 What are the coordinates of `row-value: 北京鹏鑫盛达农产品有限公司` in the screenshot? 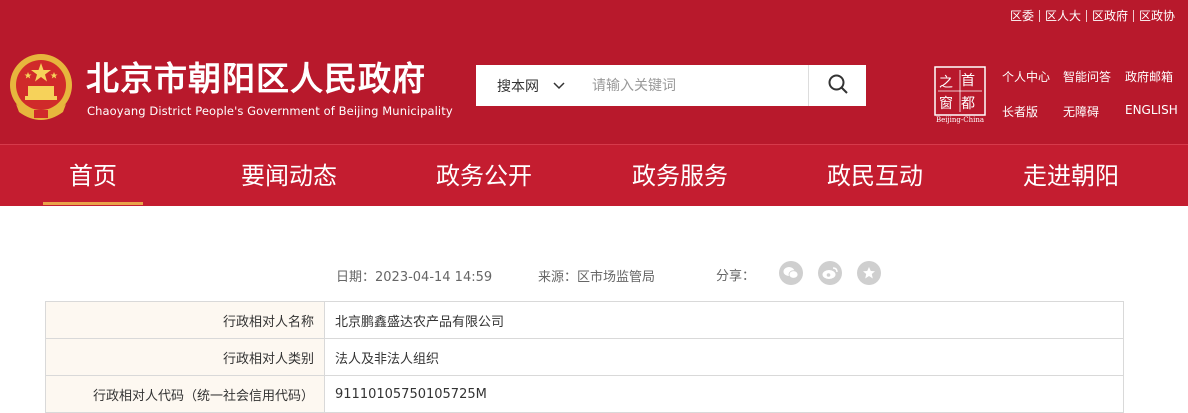 It's located at (724, 320).